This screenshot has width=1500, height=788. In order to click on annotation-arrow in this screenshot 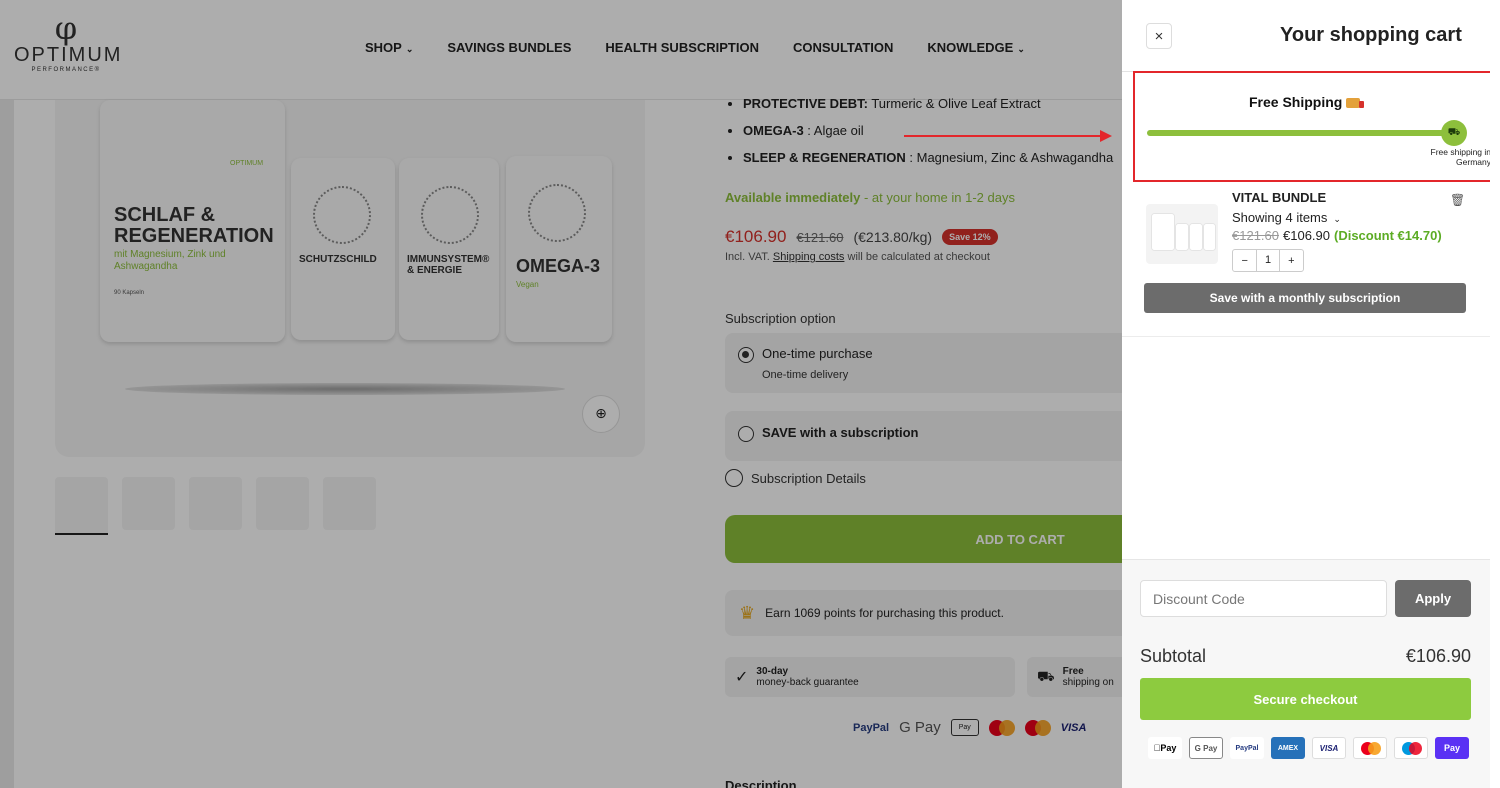, I will do `click(1004, 136)`.